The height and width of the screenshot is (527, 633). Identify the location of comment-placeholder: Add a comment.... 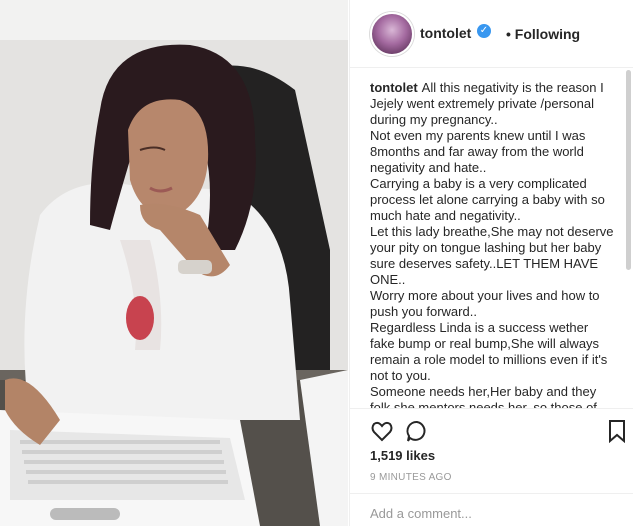
(421, 513).